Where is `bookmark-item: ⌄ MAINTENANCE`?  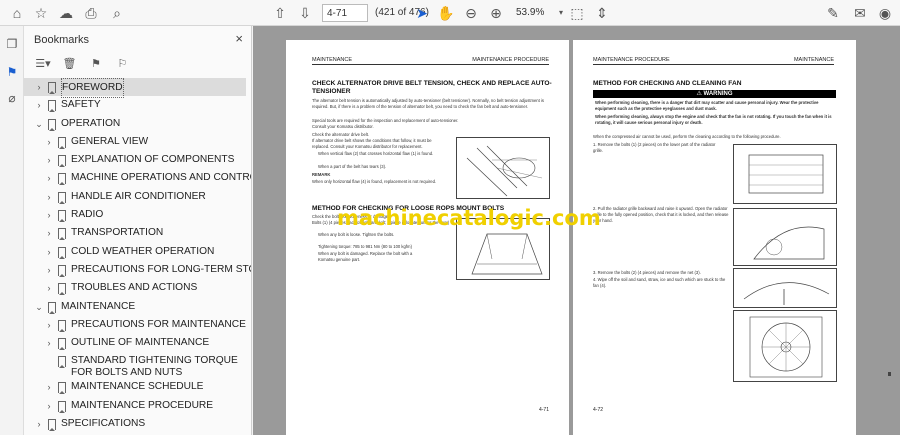
bookmark-item: ⌄ MAINTENANCE is located at coordinates (135, 307).